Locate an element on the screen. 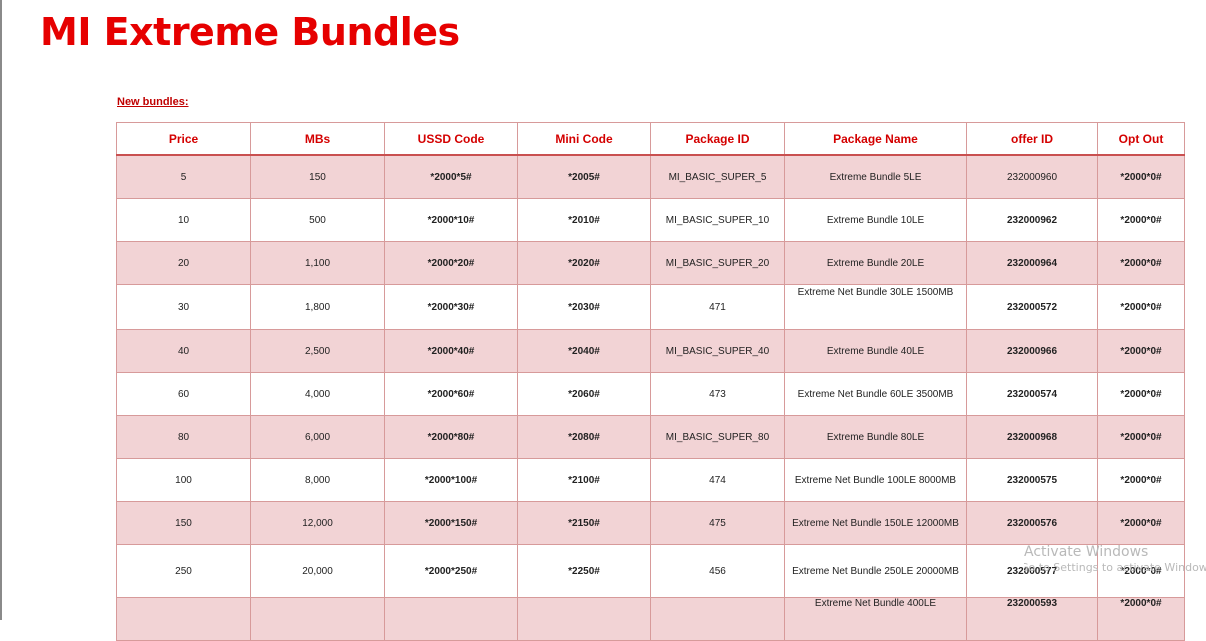  cell-ussd-code: *2000*150# is located at coordinates (451, 523).